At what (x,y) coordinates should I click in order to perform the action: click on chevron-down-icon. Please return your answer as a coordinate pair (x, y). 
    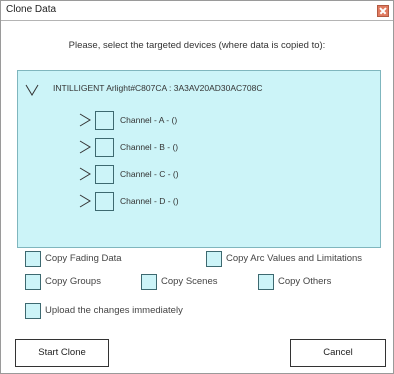
    Looking at the image, I should click on (32, 90).